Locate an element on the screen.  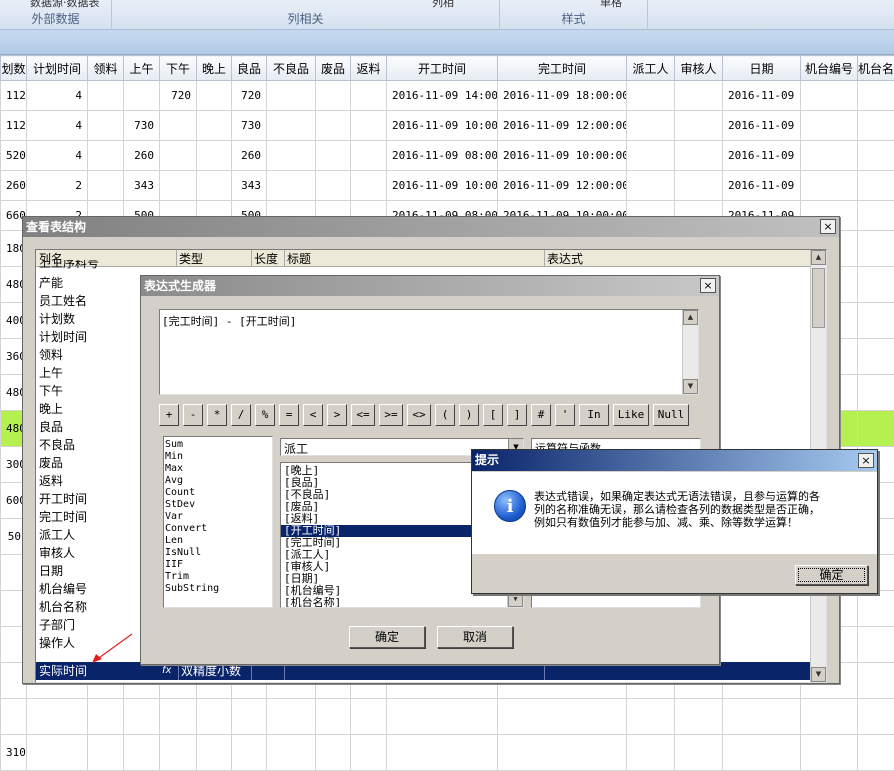
table-row is located at coordinates (447, 717).